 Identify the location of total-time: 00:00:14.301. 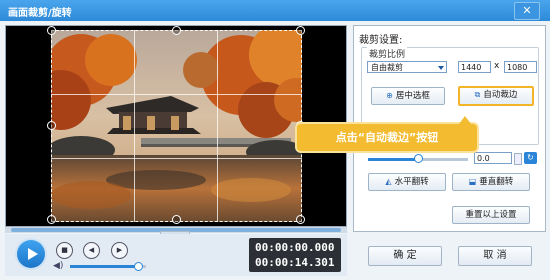
(295, 262).